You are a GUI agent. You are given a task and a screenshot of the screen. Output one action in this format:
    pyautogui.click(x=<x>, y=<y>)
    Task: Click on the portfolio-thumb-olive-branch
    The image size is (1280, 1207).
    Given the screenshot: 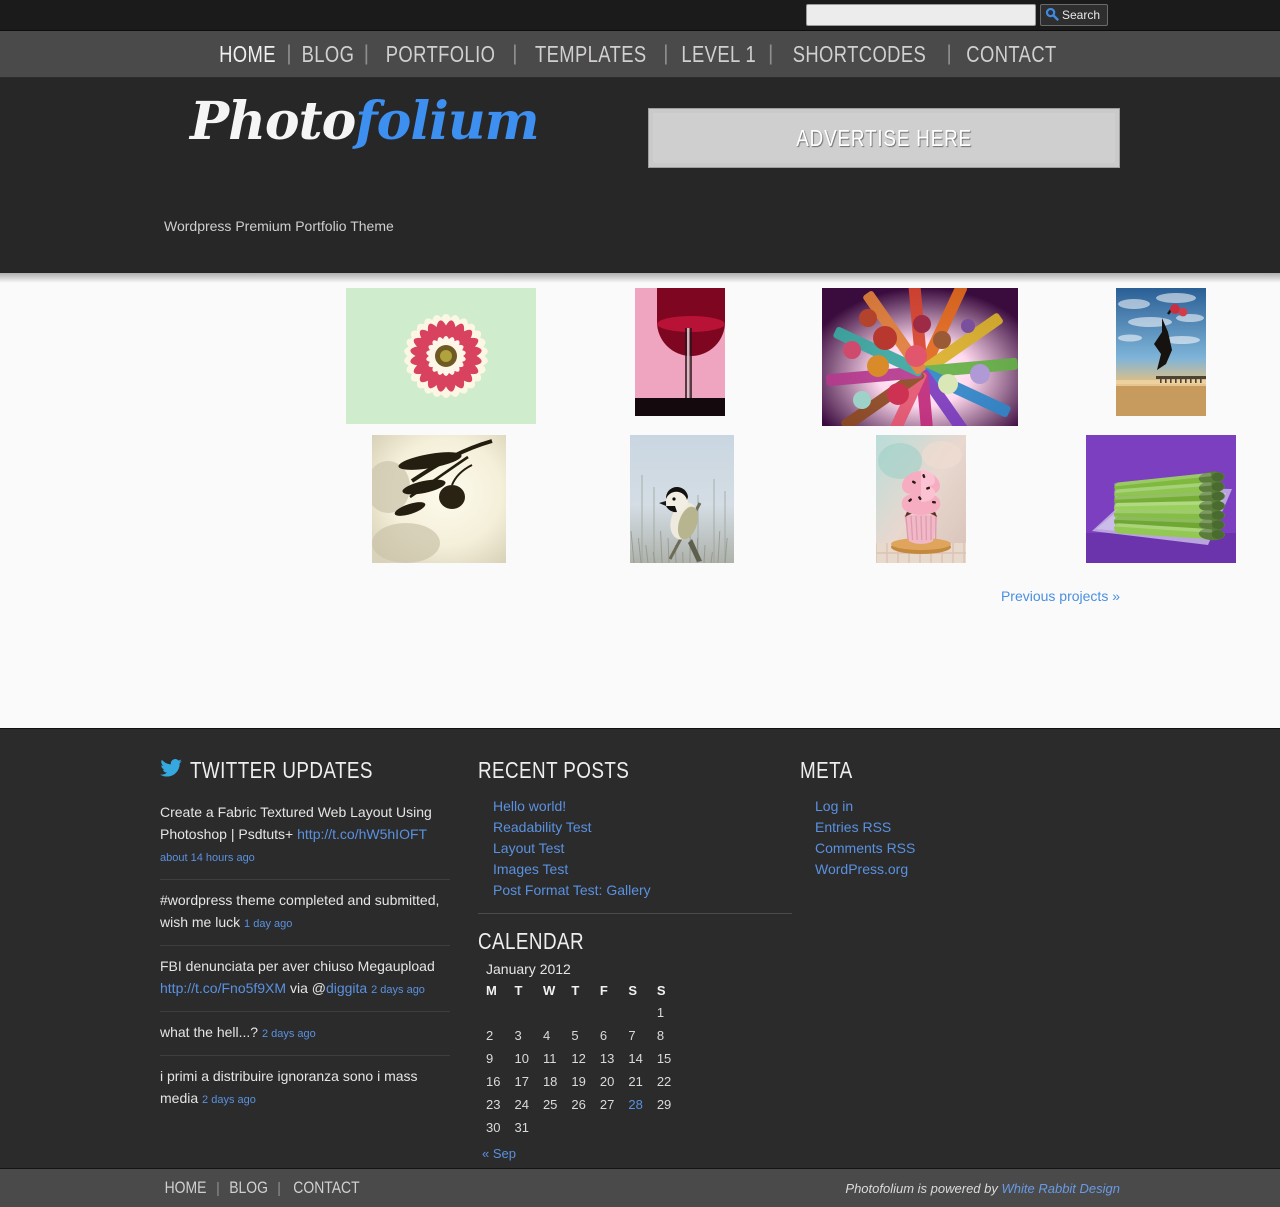 What is the action you would take?
    pyautogui.click(x=439, y=499)
    